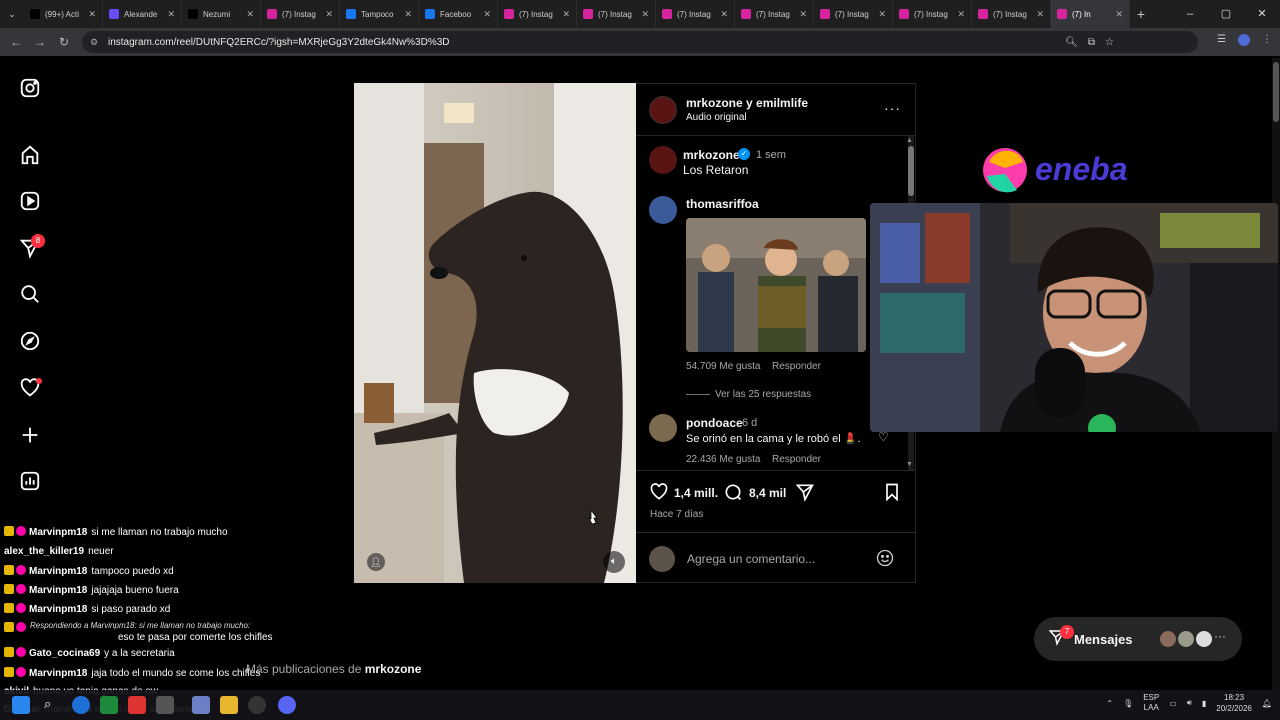 The image size is (1280, 720). What do you see at coordinates (763, 394) in the screenshot?
I see `view-replies-button: Ver las 25 respuestas` at bounding box center [763, 394].